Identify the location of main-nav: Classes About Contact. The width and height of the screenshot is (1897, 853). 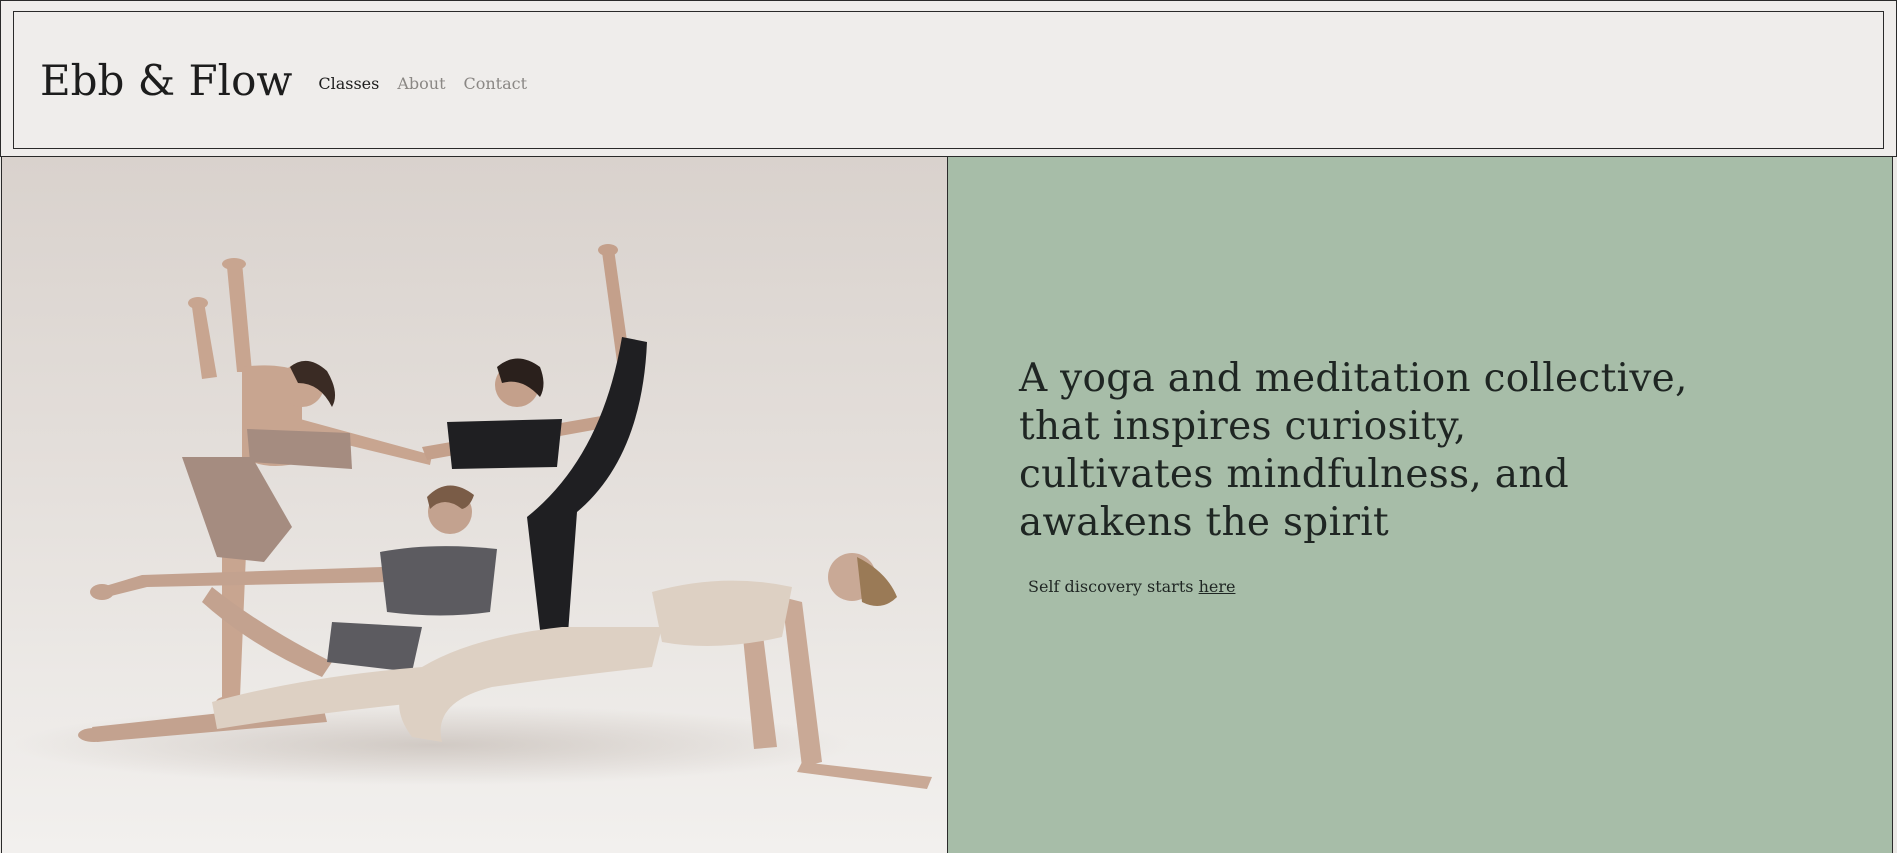
(422, 80).